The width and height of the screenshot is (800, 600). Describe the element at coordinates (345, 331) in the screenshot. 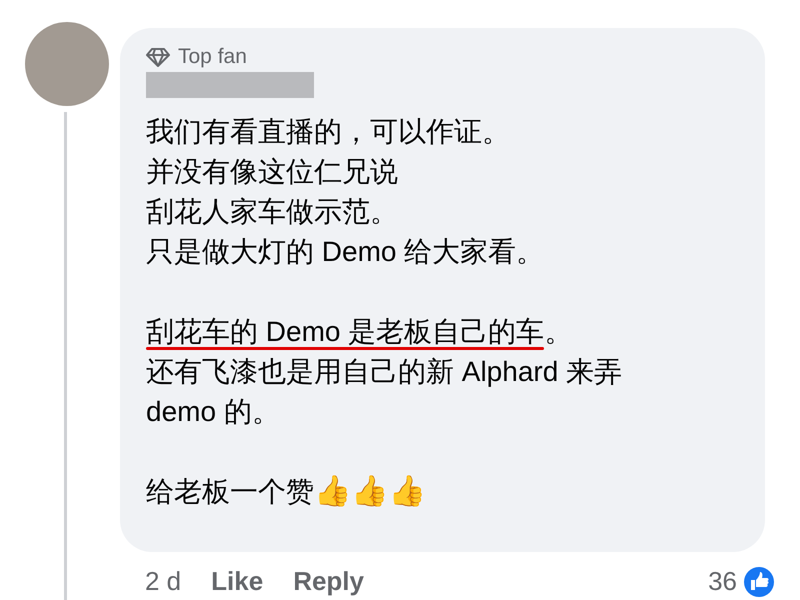

I see `comment-line: 刮花车的 Demo 是老板自己的车` at that location.